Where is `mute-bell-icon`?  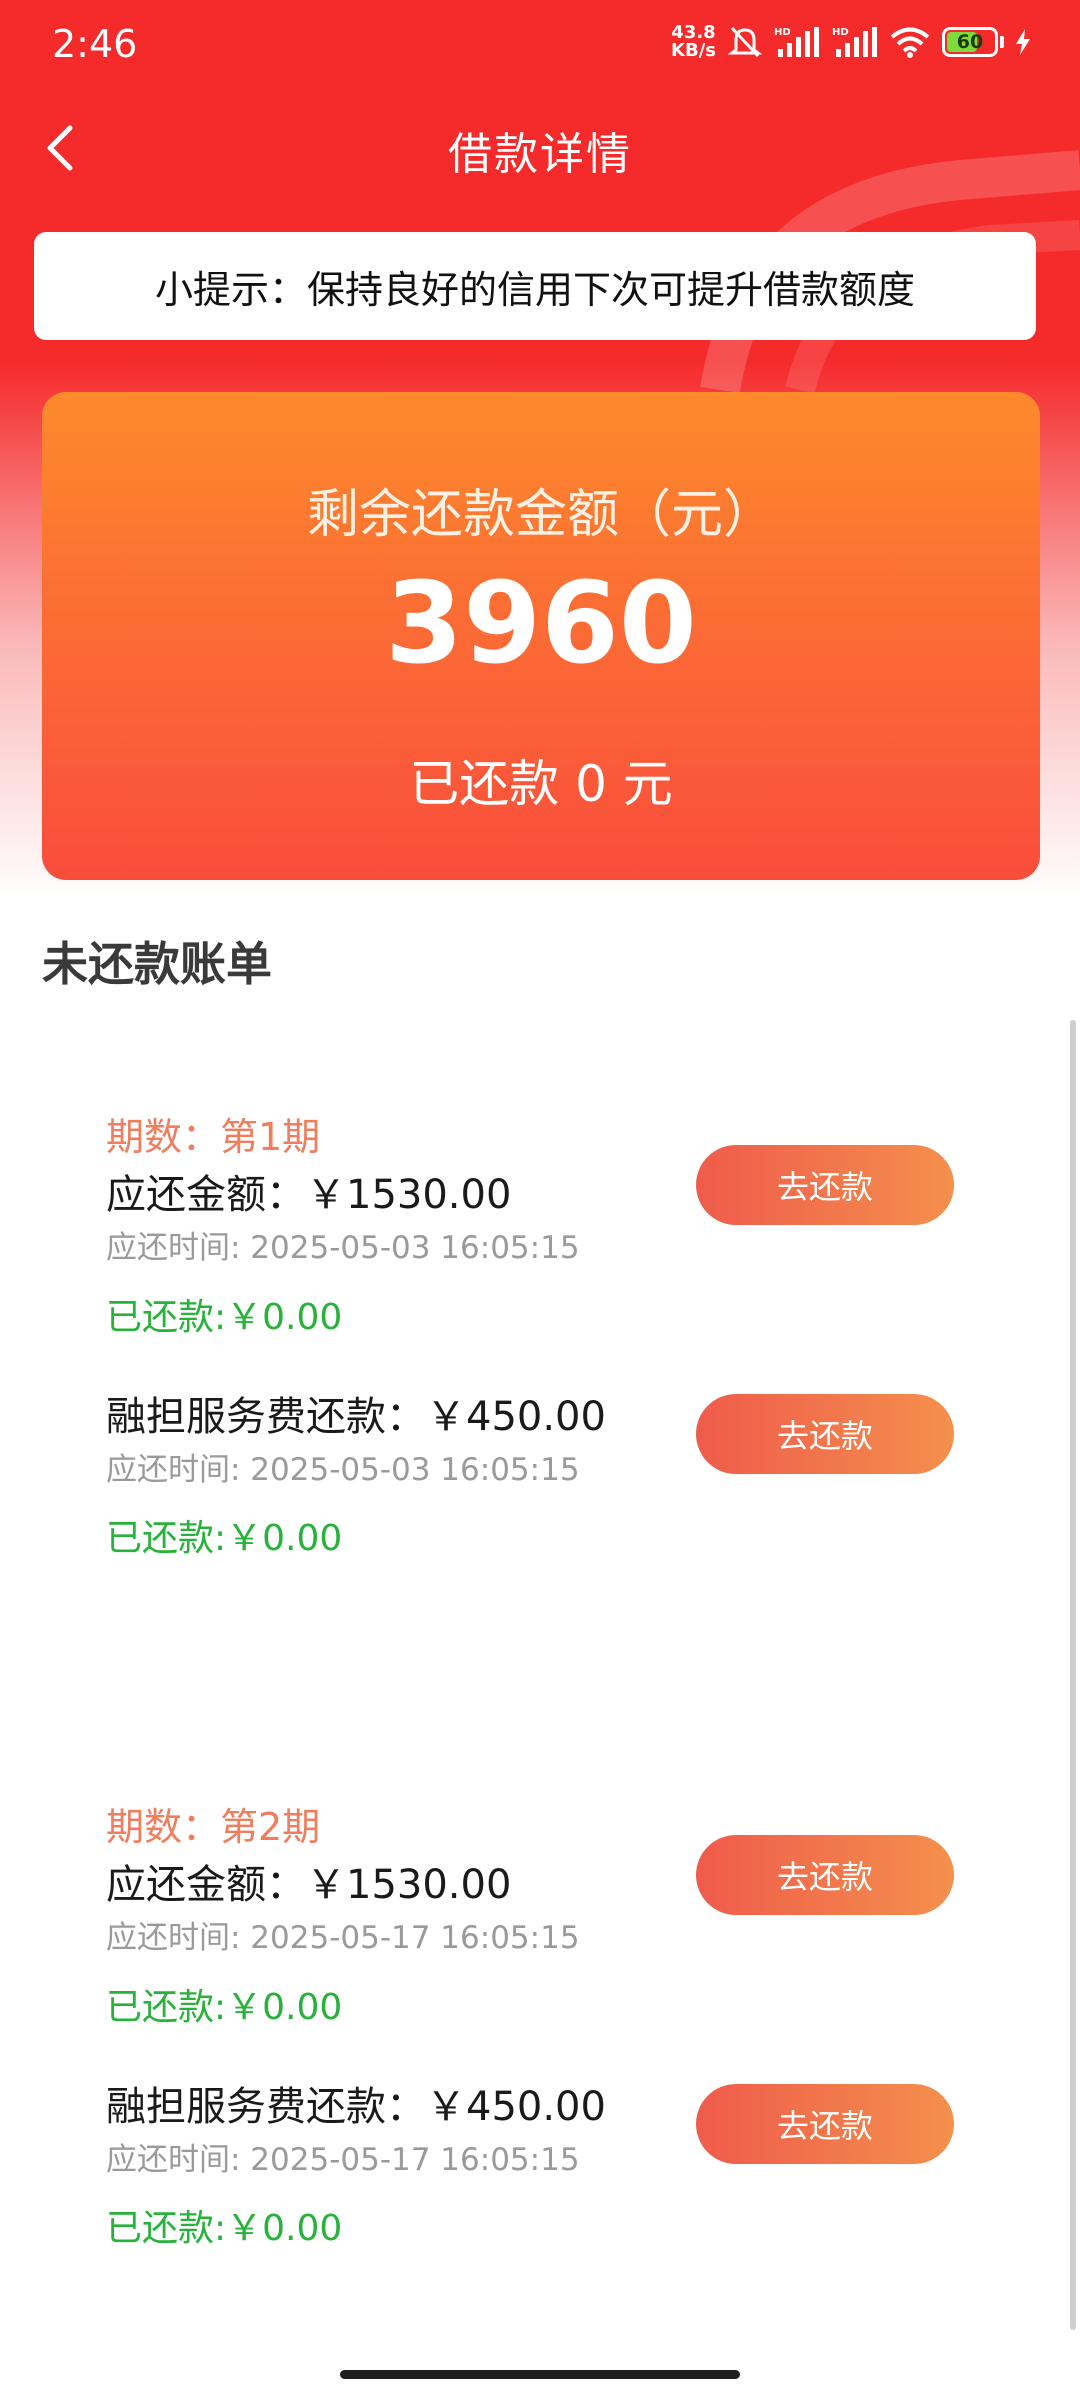 mute-bell-icon is located at coordinates (745, 42).